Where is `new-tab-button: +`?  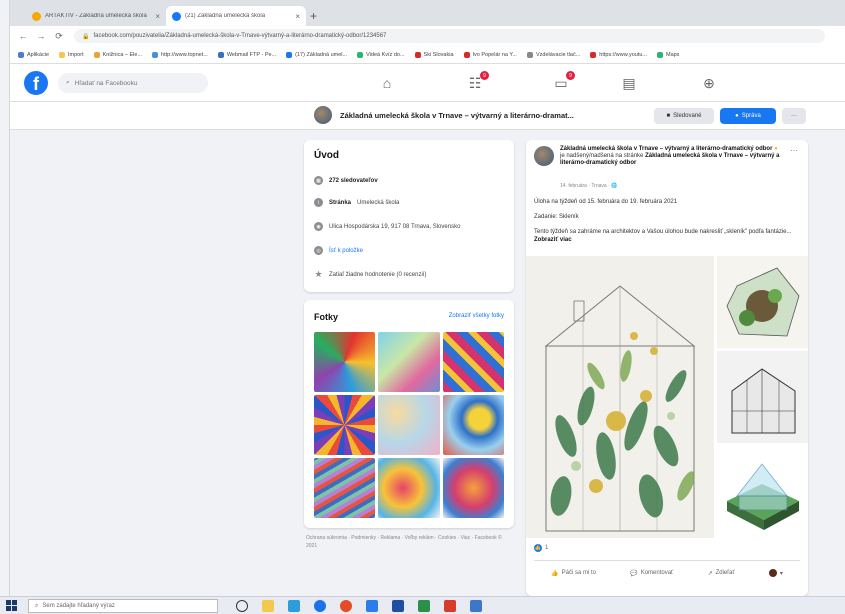 new-tab-button: + is located at coordinates (313, 16).